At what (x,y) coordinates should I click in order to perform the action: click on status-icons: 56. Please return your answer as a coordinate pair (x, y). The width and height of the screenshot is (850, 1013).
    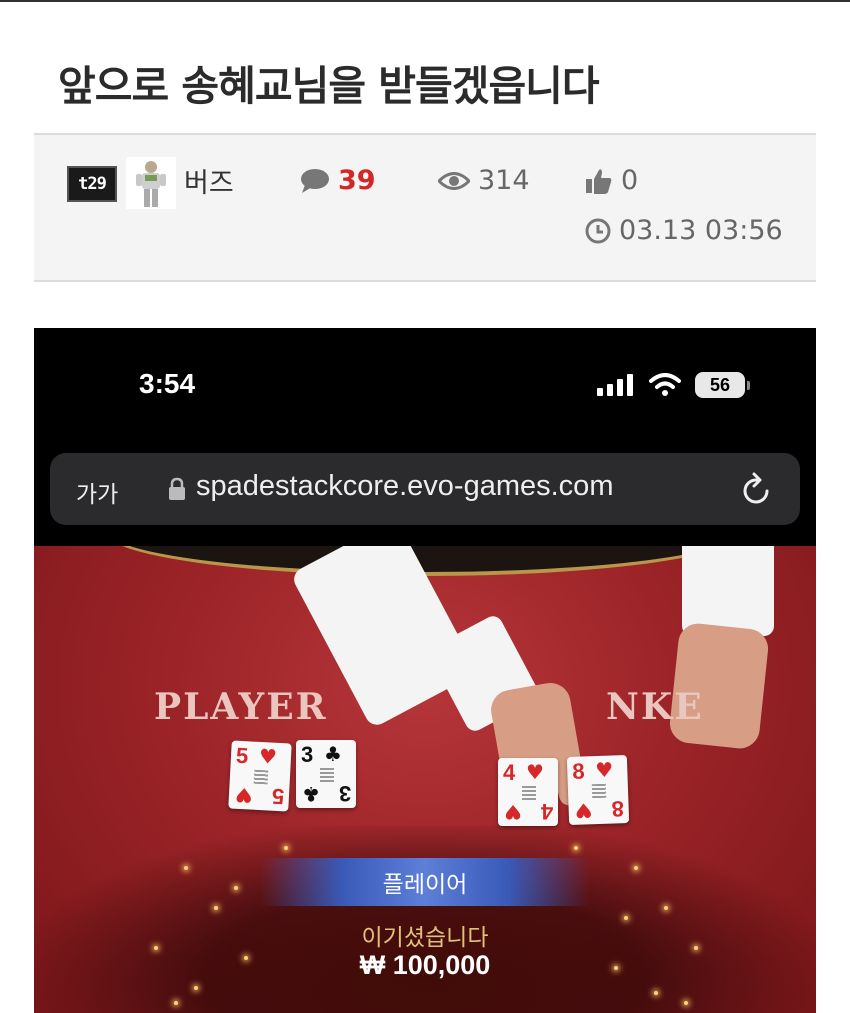
    Looking at the image, I should click on (673, 385).